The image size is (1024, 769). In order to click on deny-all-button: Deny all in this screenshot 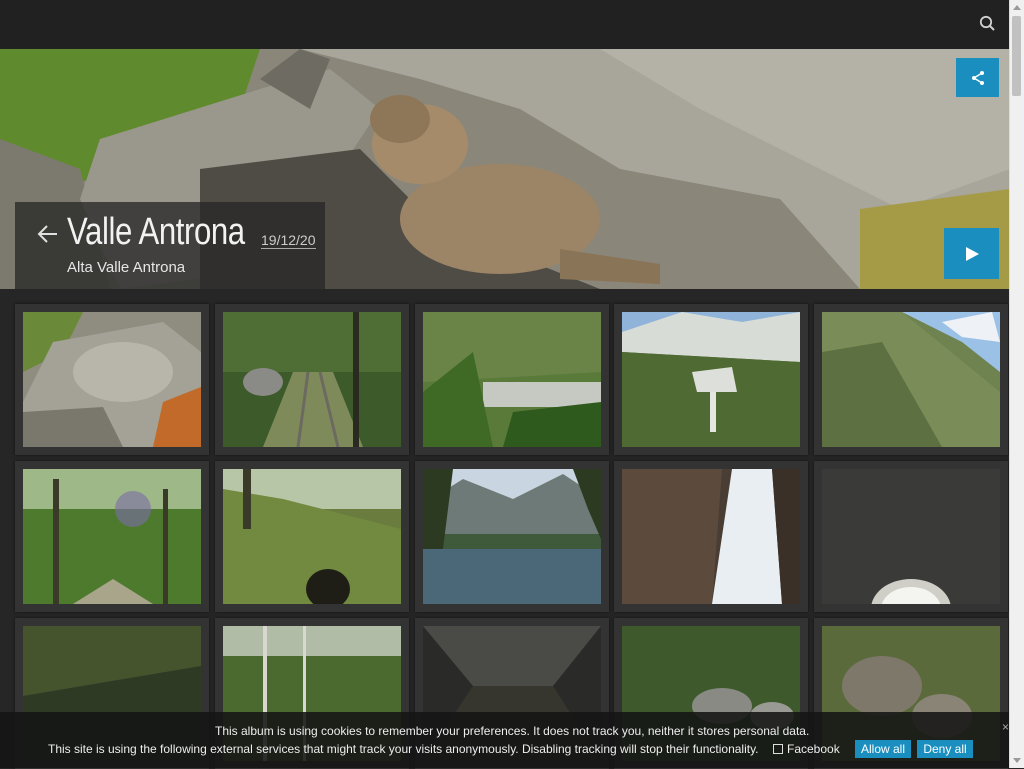, I will do `click(945, 749)`.